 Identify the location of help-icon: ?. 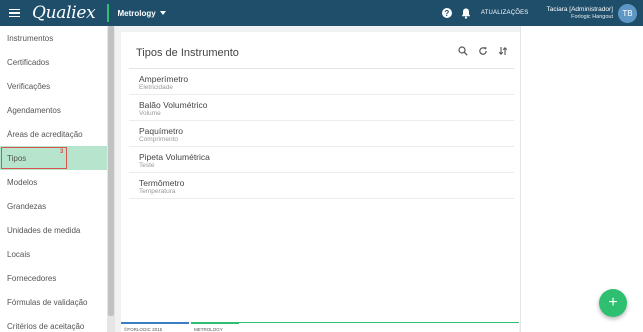
(446, 13).